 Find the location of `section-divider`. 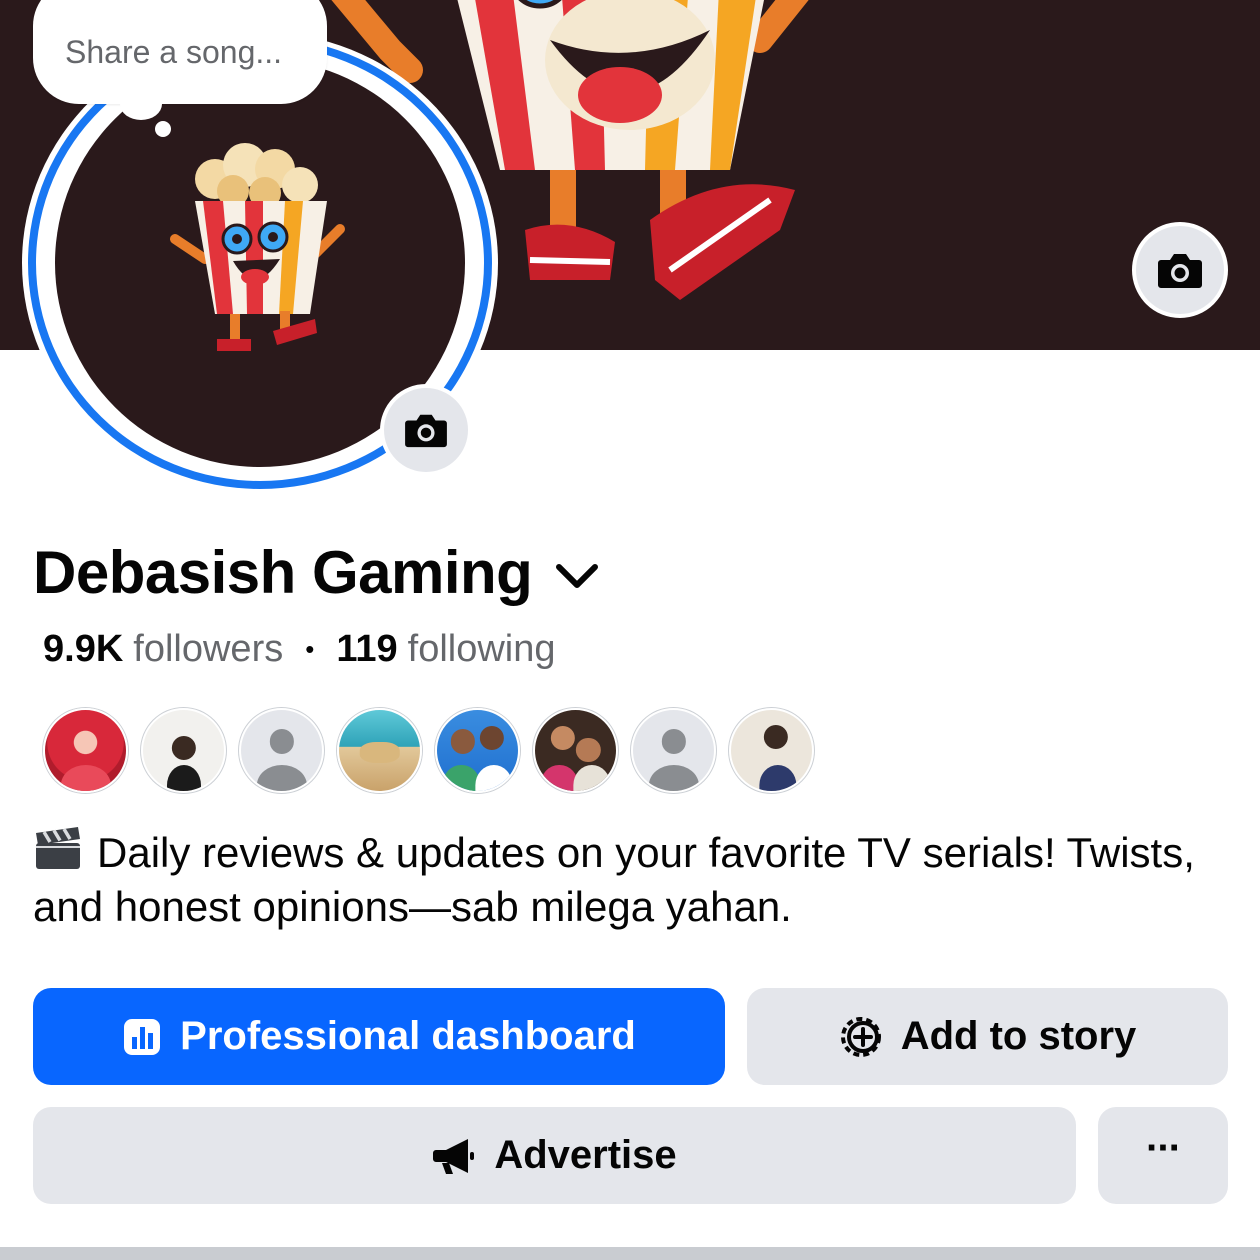

section-divider is located at coordinates (630, 1253).